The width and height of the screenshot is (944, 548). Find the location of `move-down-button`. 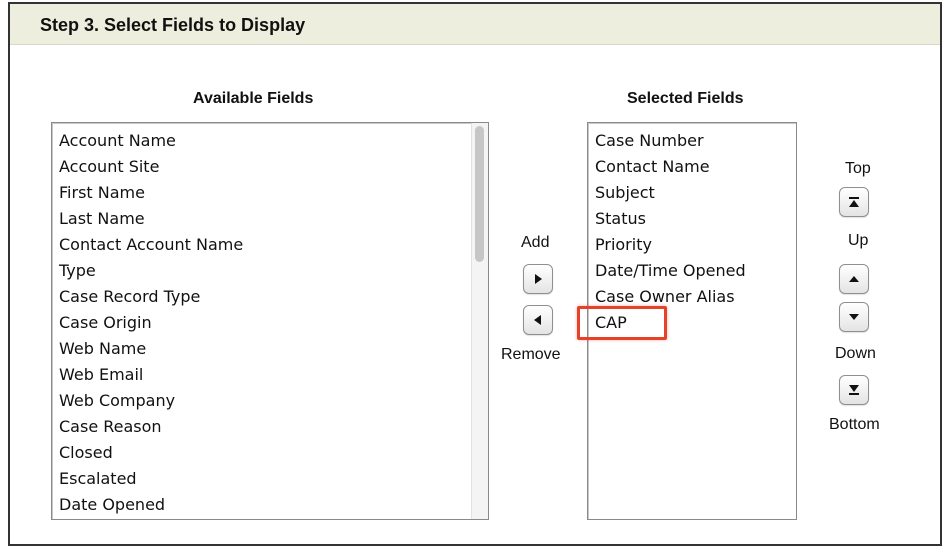

move-down-button is located at coordinates (854, 317).